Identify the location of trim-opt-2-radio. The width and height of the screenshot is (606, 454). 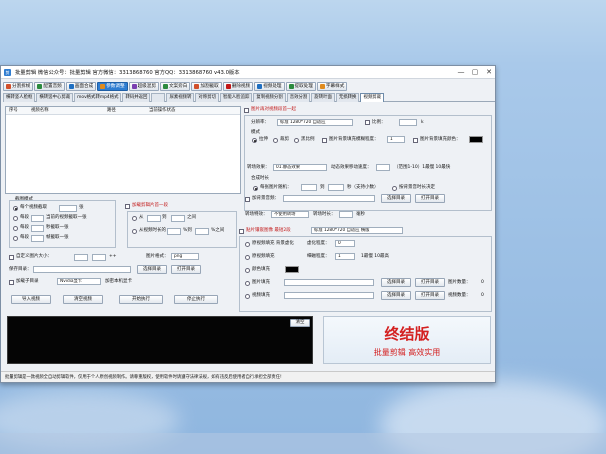
(15, 228).